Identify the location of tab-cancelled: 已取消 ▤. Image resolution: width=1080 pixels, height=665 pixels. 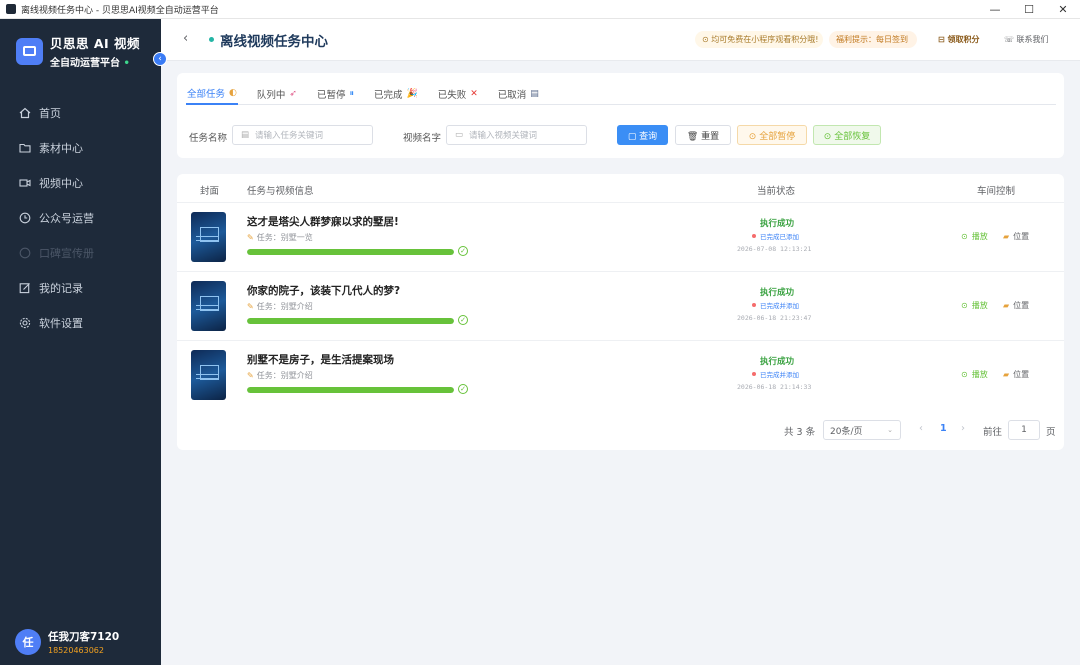
(518, 94).